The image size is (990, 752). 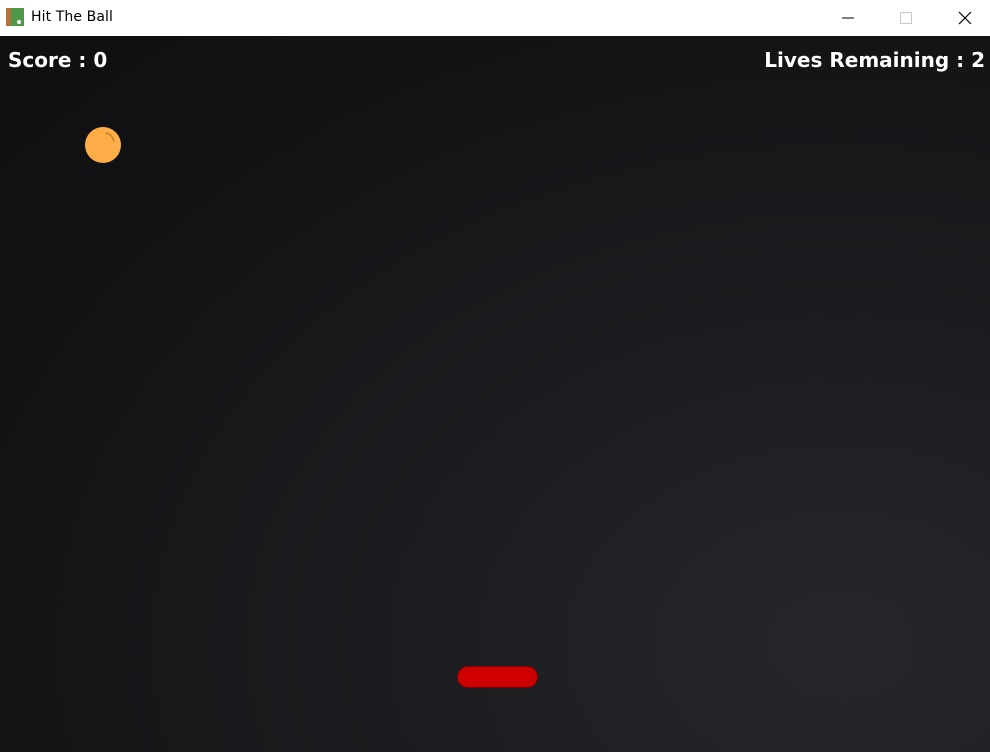 I want to click on minimize-icon, so click(x=848, y=18).